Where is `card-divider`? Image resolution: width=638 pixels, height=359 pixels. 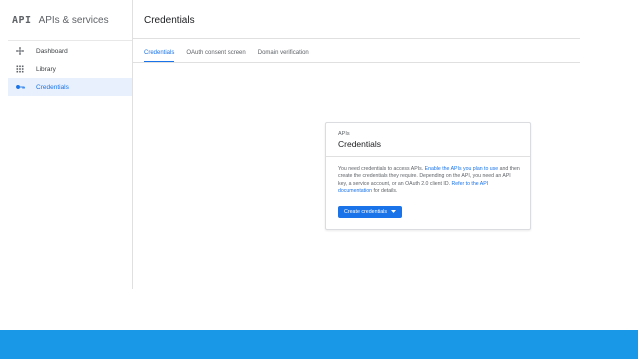 card-divider is located at coordinates (428, 156).